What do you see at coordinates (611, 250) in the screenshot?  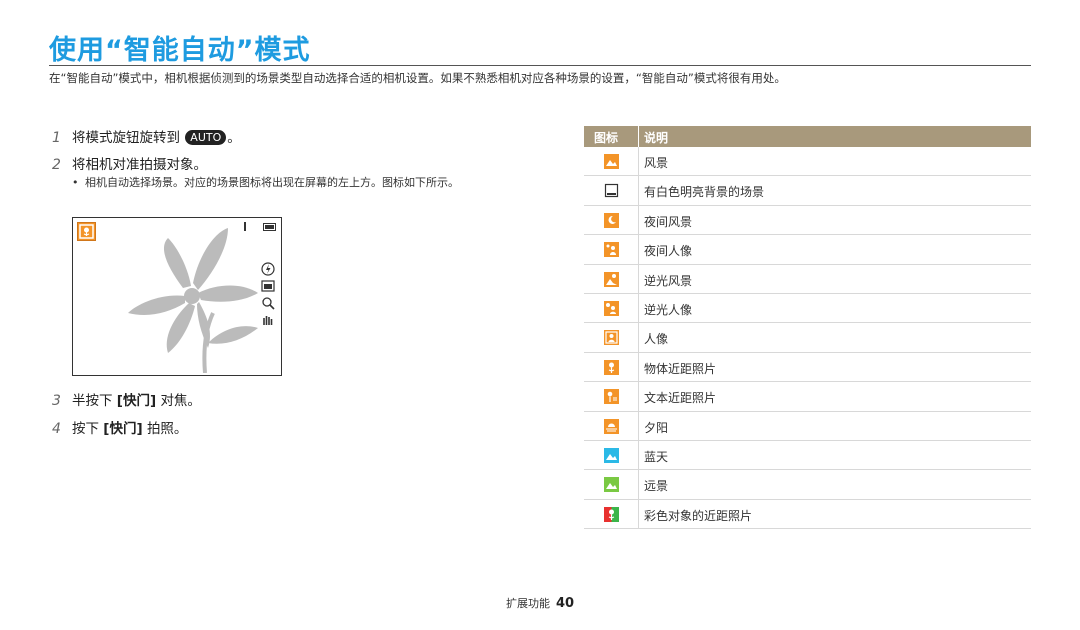 I see `night-portrait-icon` at bounding box center [611, 250].